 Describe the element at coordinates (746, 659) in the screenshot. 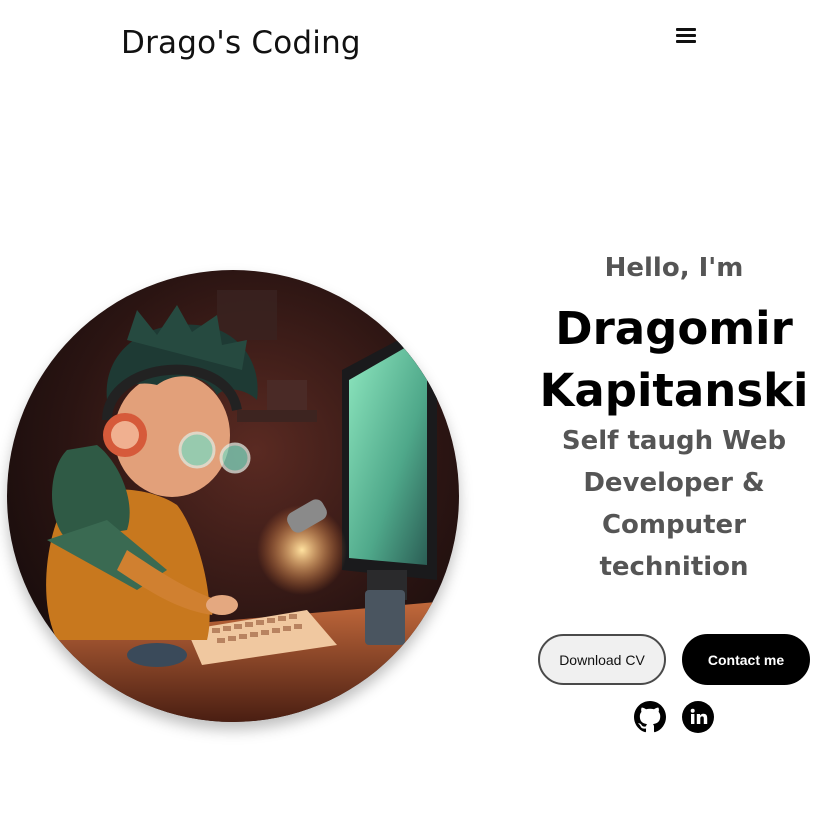

I see `contact-me-button: Contact me` at that location.